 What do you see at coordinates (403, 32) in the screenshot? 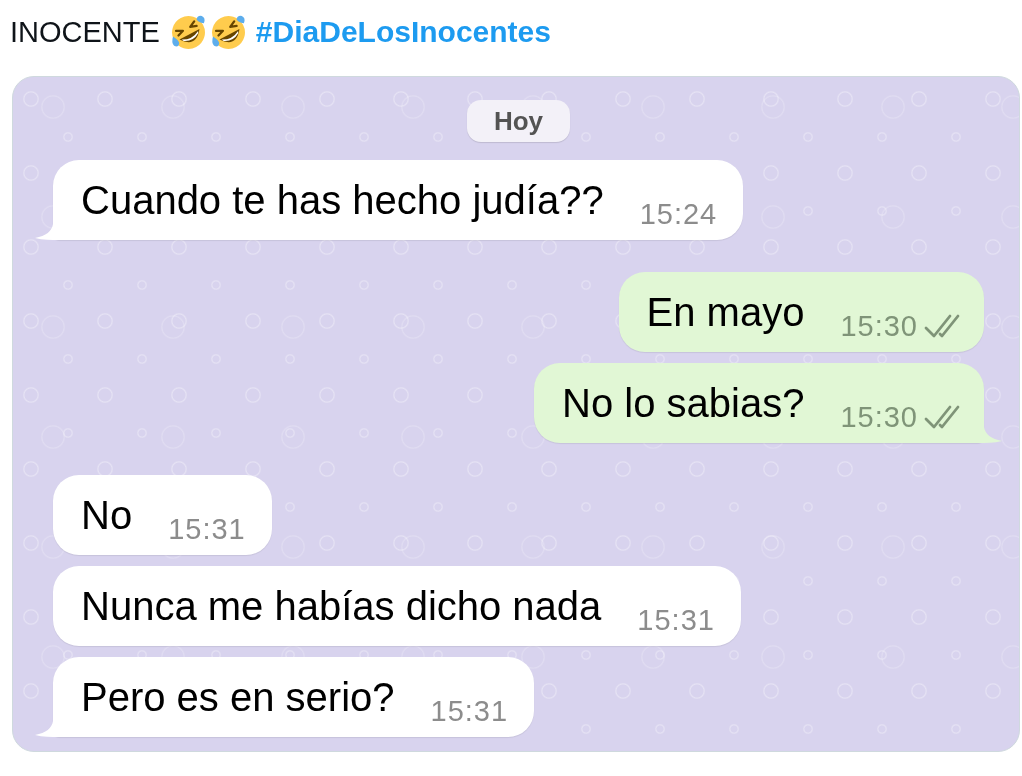
I see `hashtag-link: #DiaDeLosInocentes` at bounding box center [403, 32].